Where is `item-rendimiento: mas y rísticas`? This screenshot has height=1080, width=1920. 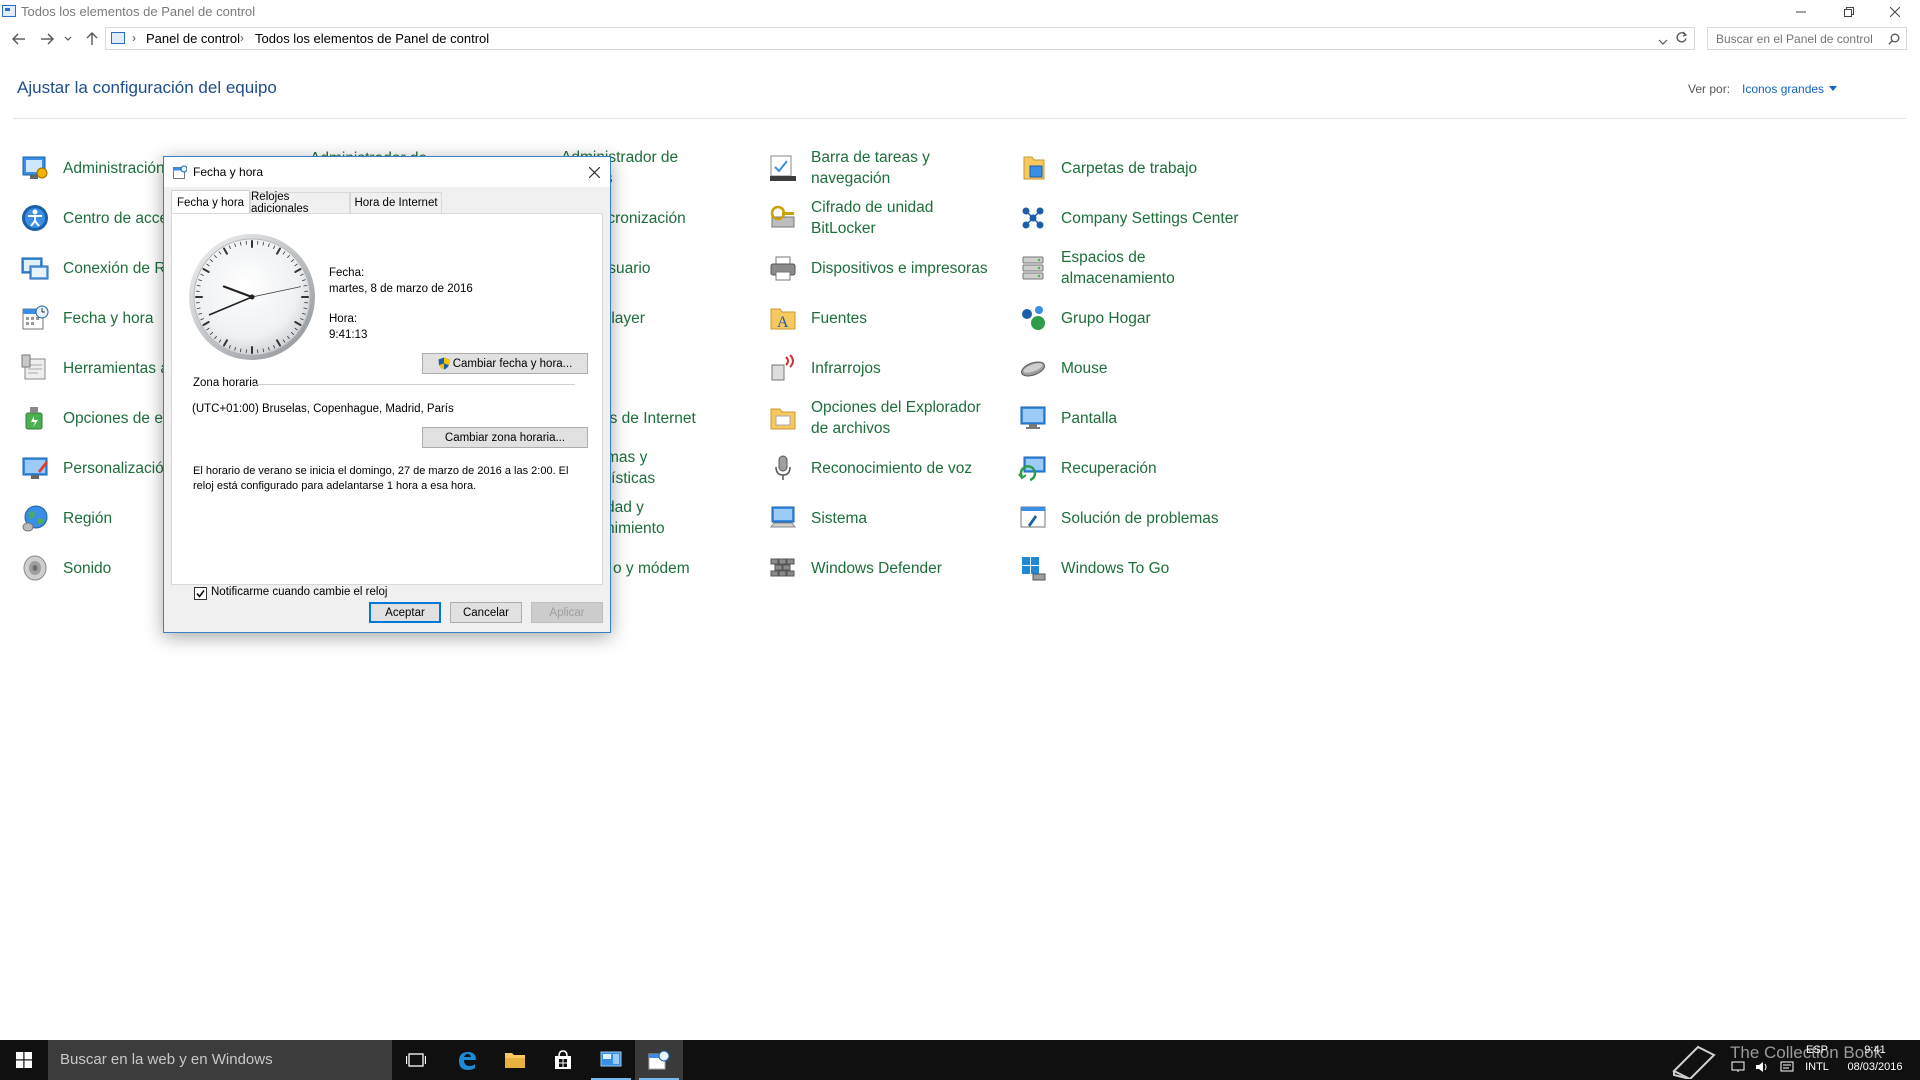 item-rendimiento: mas y rísticas is located at coordinates (641, 468).